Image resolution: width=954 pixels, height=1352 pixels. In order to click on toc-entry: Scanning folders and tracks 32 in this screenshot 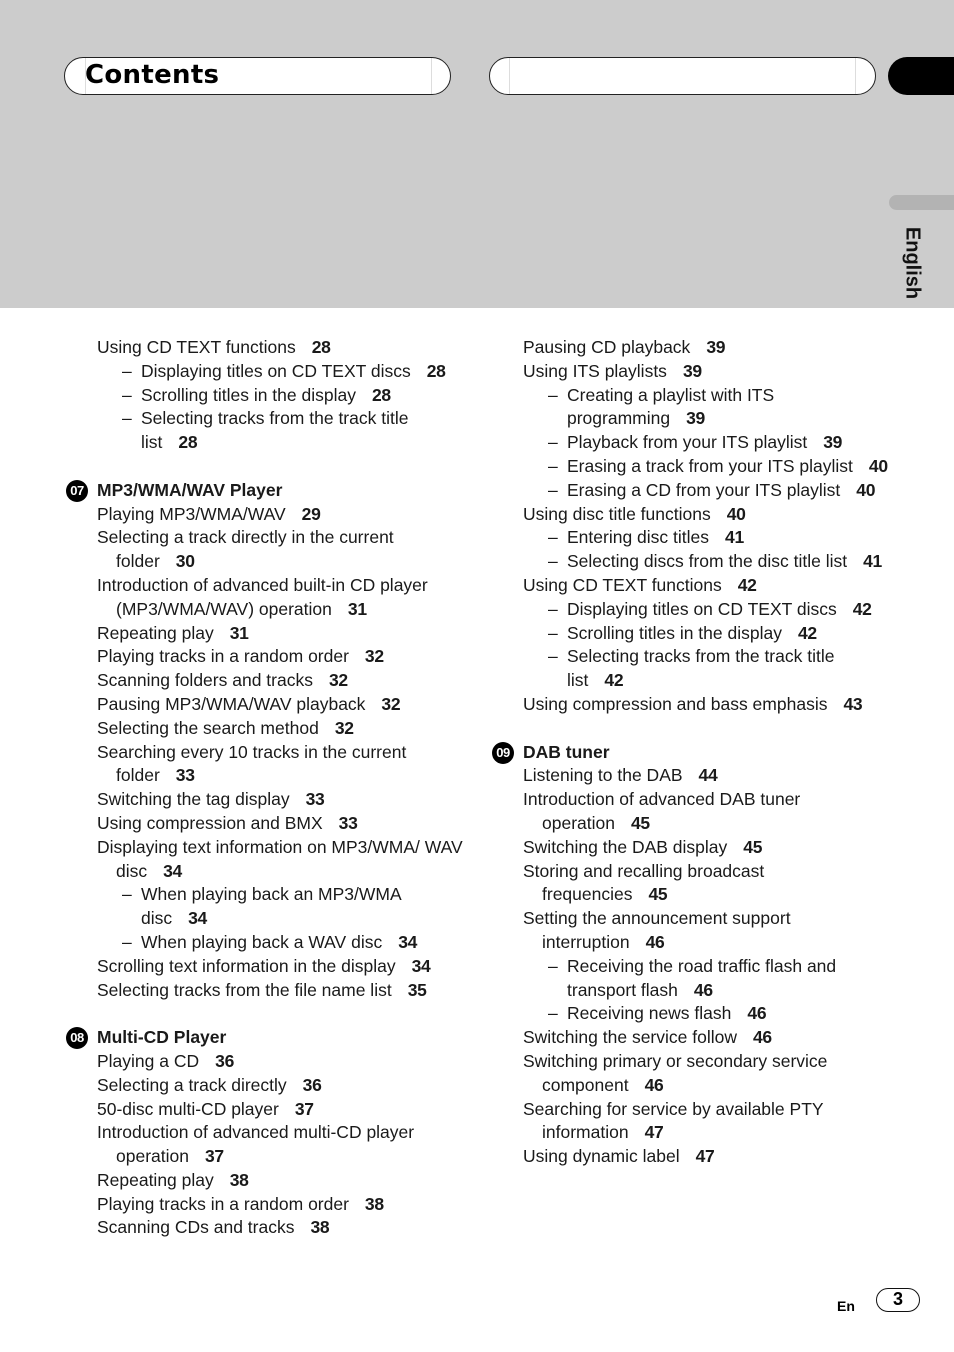, I will do `click(264, 681)`.